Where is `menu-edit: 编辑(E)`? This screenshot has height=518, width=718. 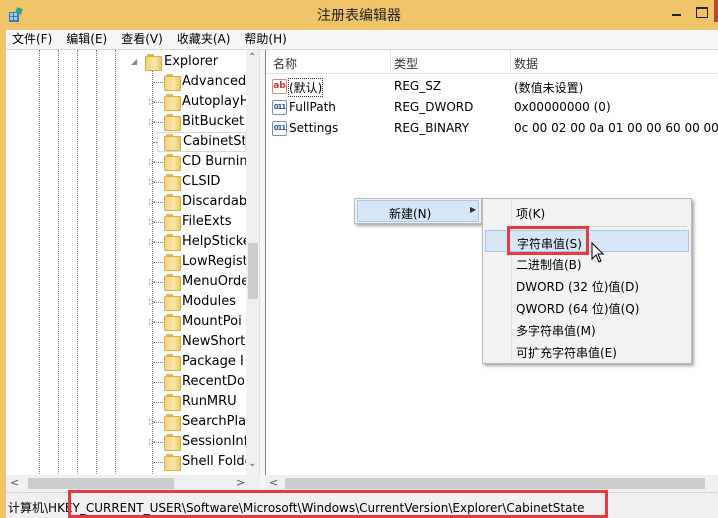
menu-edit: 编辑(E) is located at coordinates (86, 39).